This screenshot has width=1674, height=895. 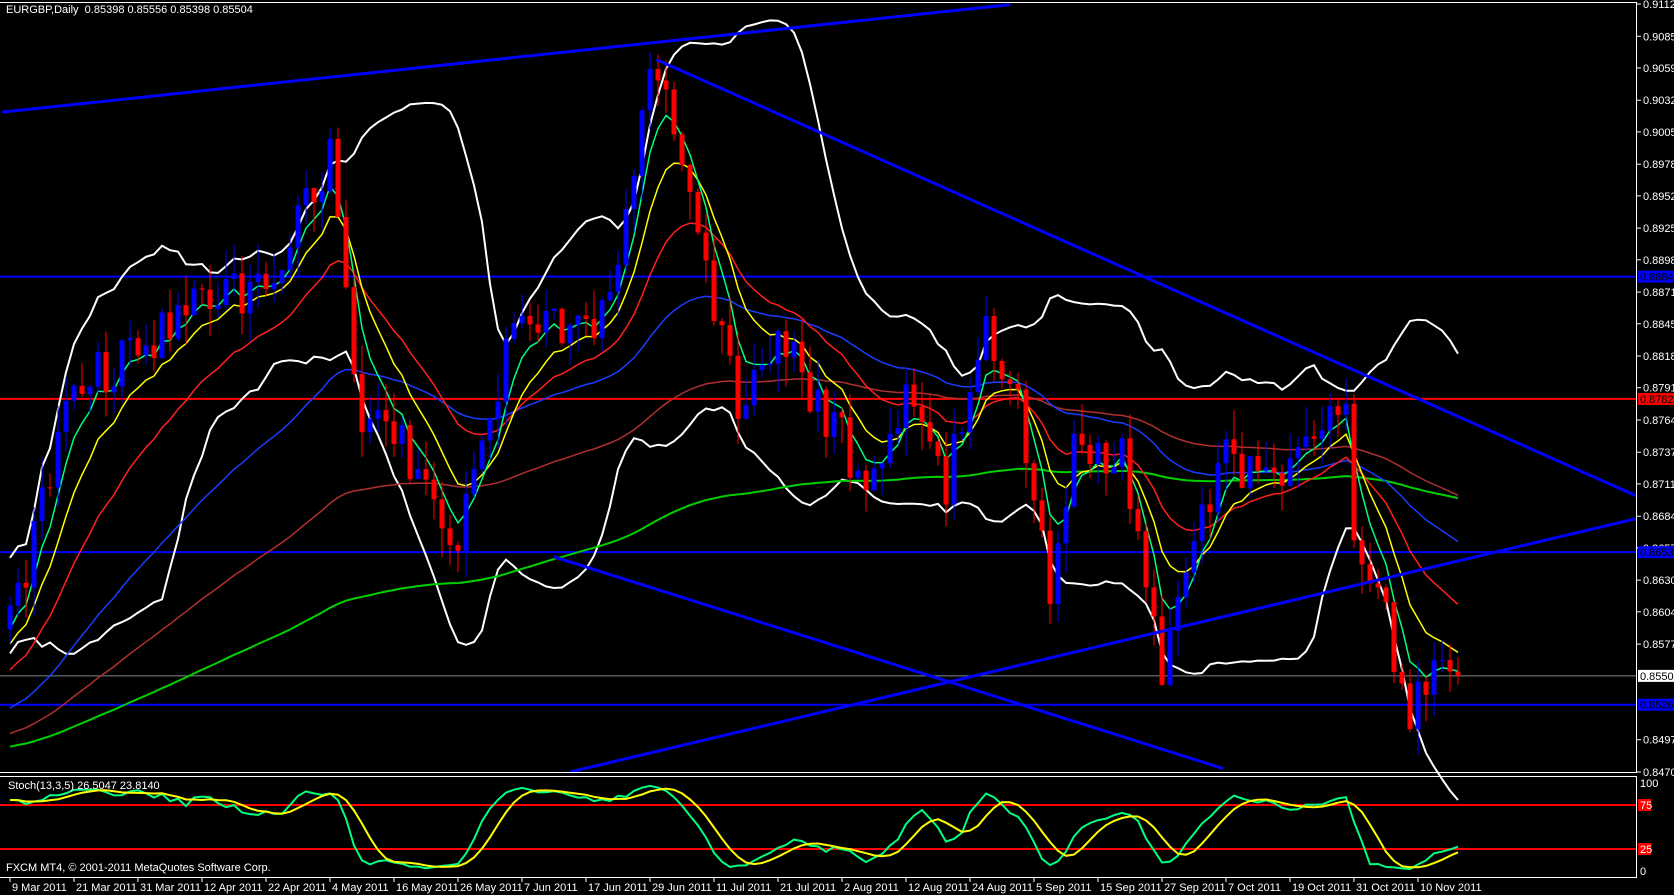 I want to click on stoch-tick-label: 75, so click(x=1646, y=806).